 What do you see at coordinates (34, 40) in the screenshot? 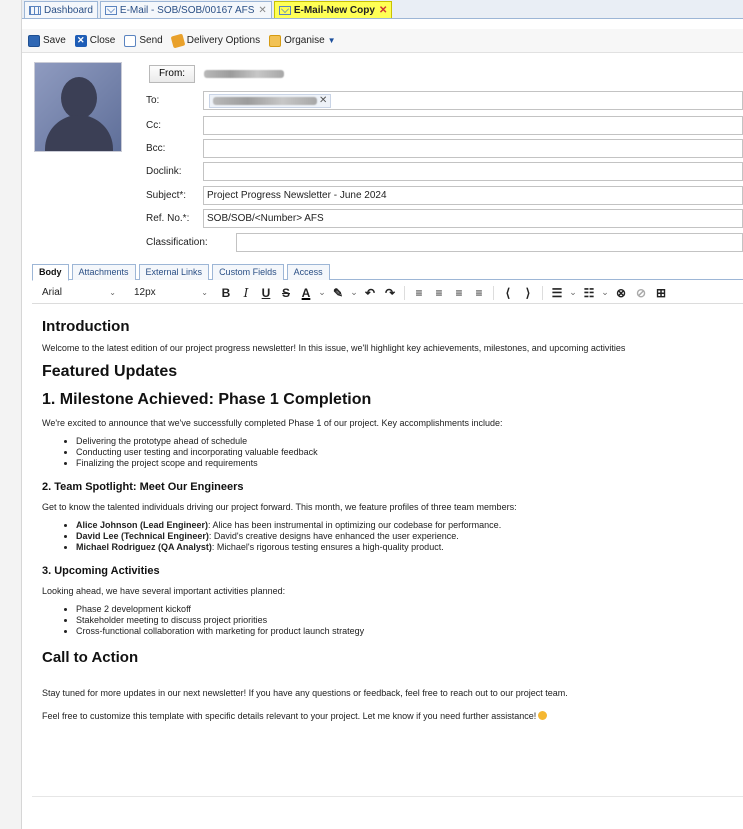
I see `save-icon` at bounding box center [34, 40].